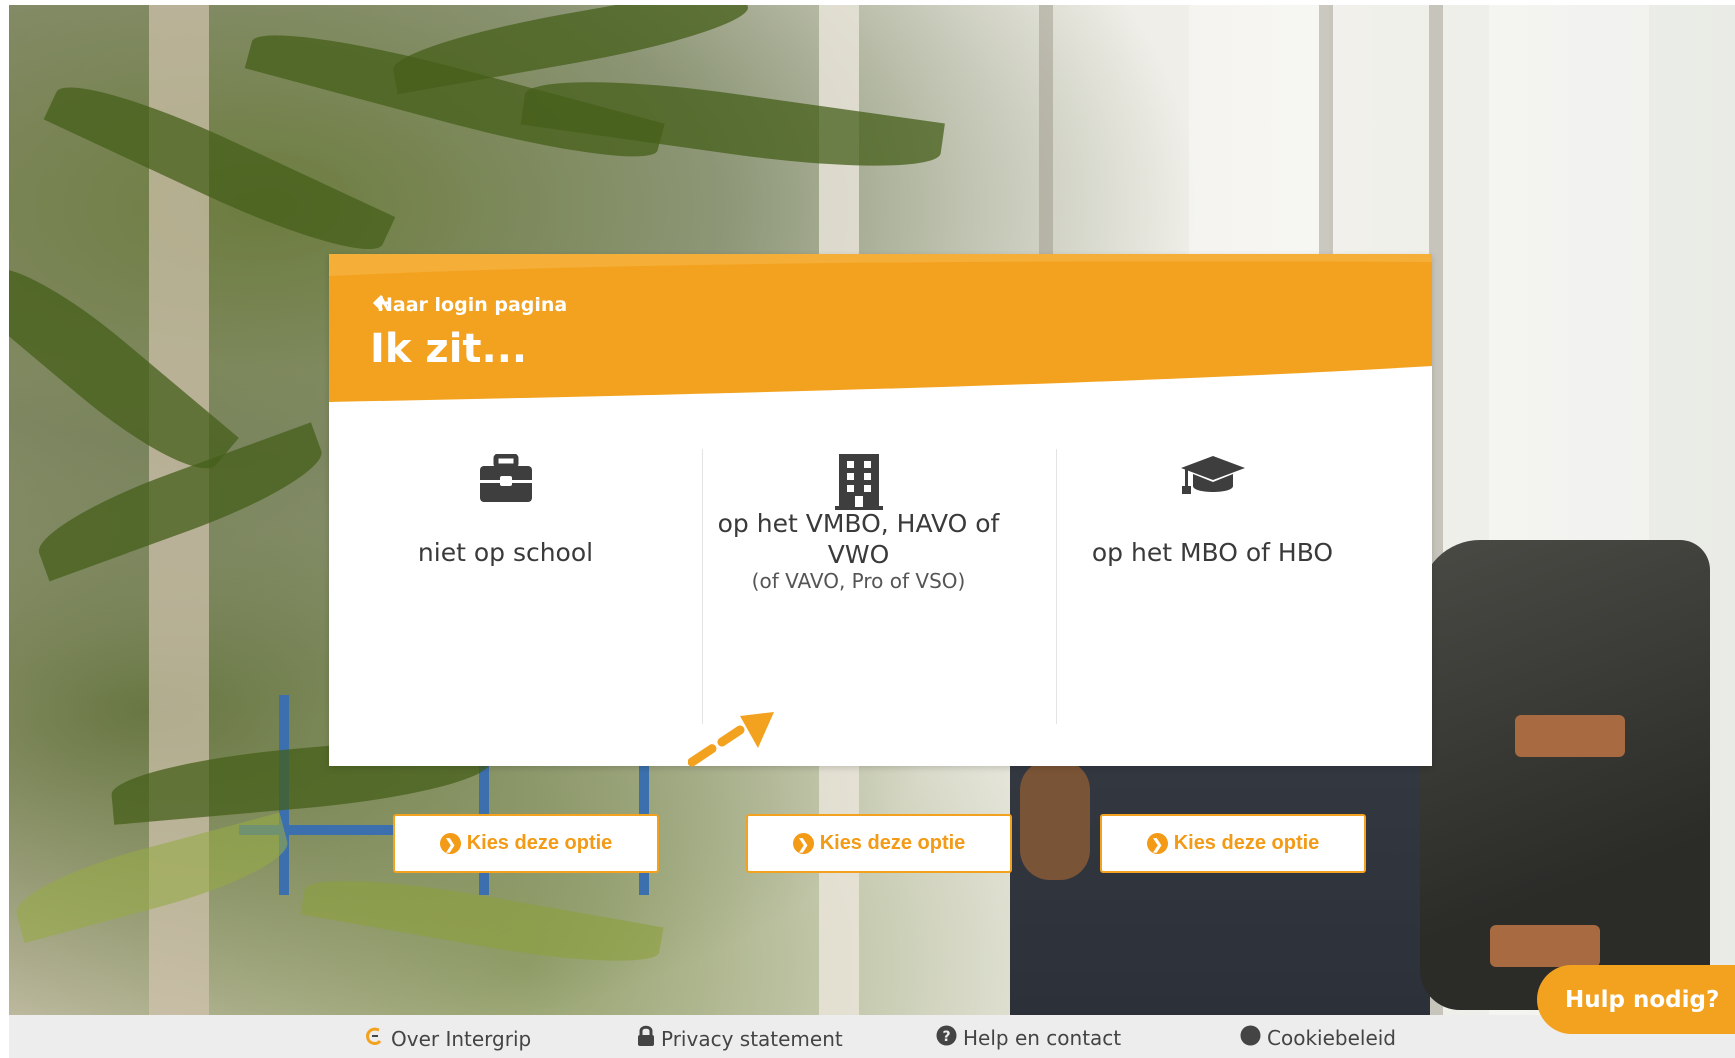 Image resolution: width=1735 pixels, height=1058 pixels. Describe the element at coordinates (1042, 1038) in the screenshot. I see `footer-link-label: Help en contact` at that location.